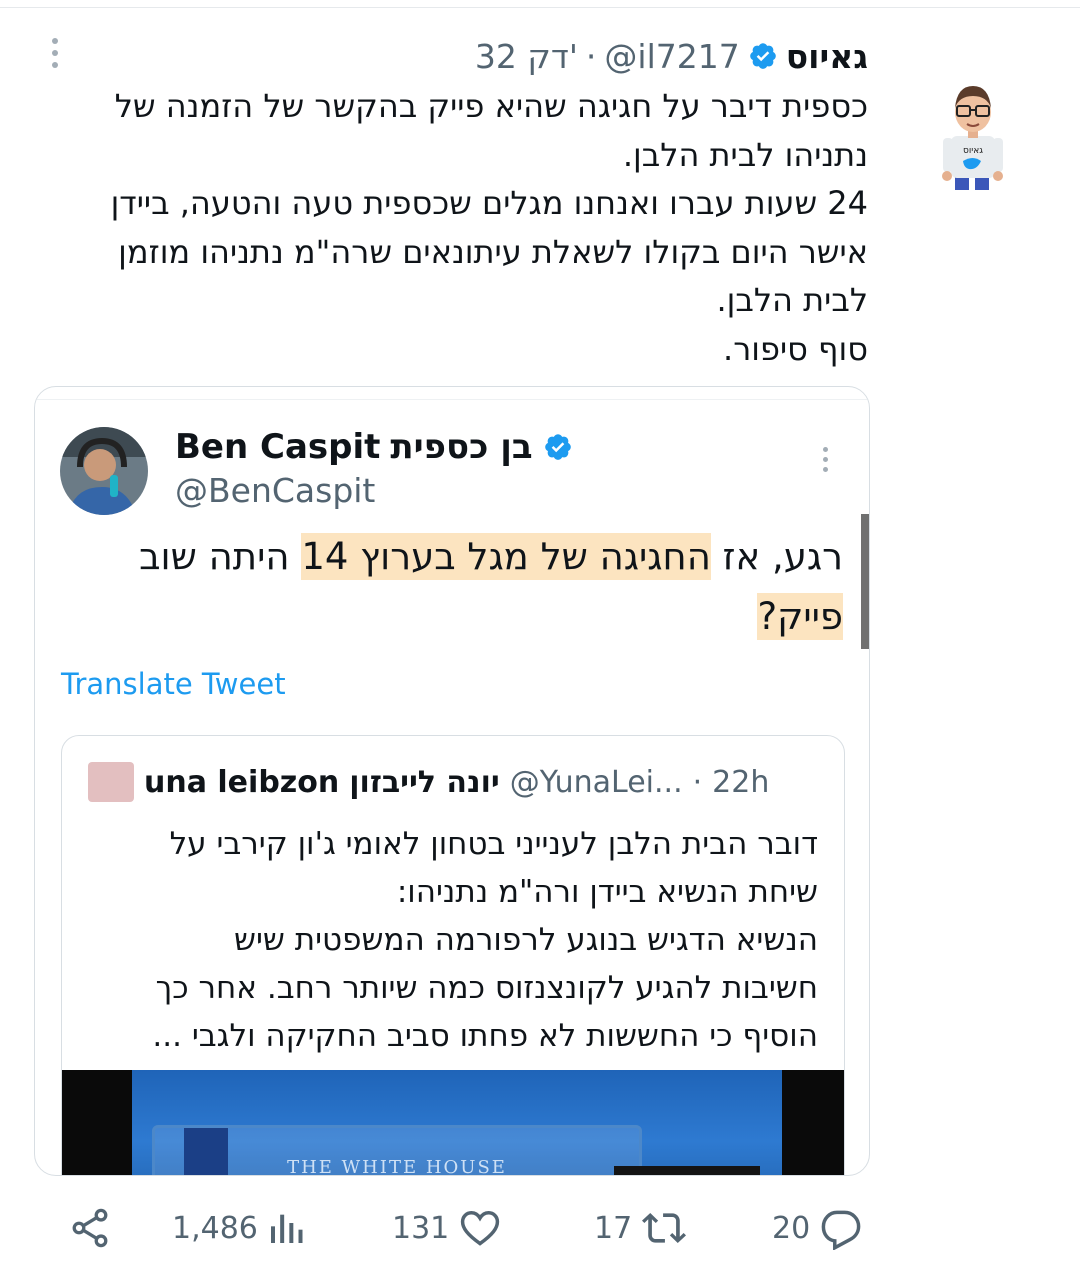 This screenshot has height=1284, width=1080. Describe the element at coordinates (506, 556) in the screenshot. I see `highlighted-text: החגיגה של מגל בערוץ 14` at that location.